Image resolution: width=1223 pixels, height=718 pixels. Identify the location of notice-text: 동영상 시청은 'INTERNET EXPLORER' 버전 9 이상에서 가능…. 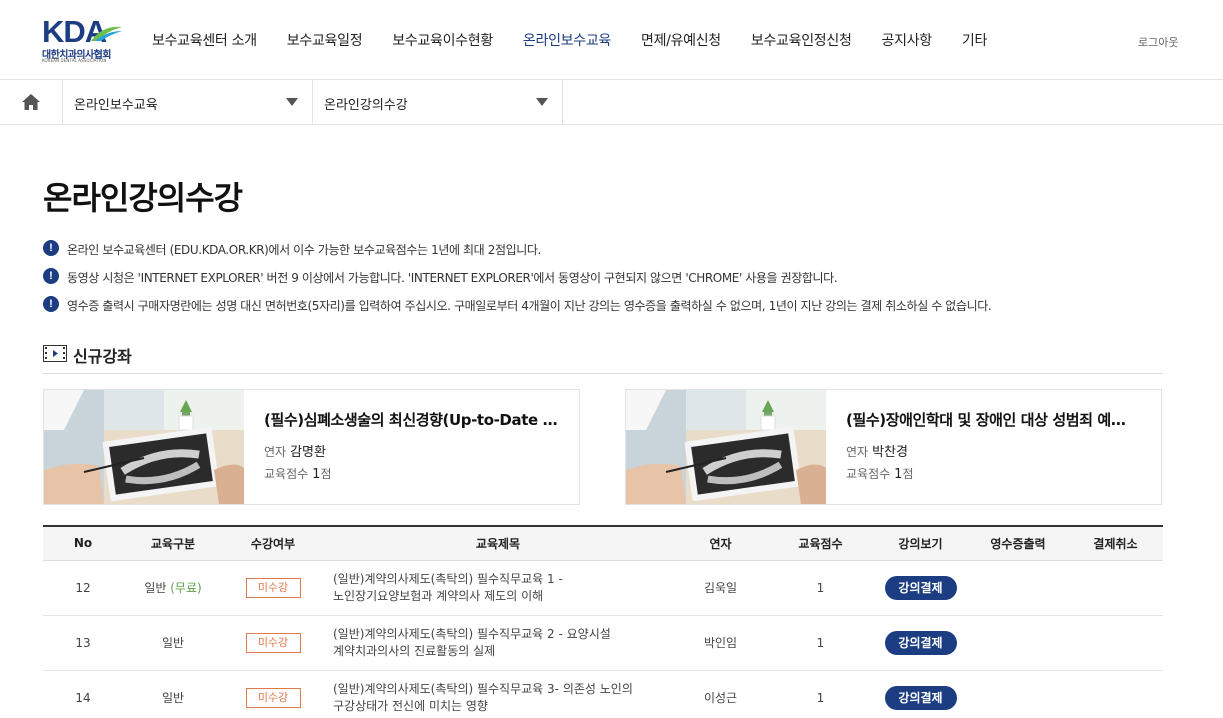
(452, 278).